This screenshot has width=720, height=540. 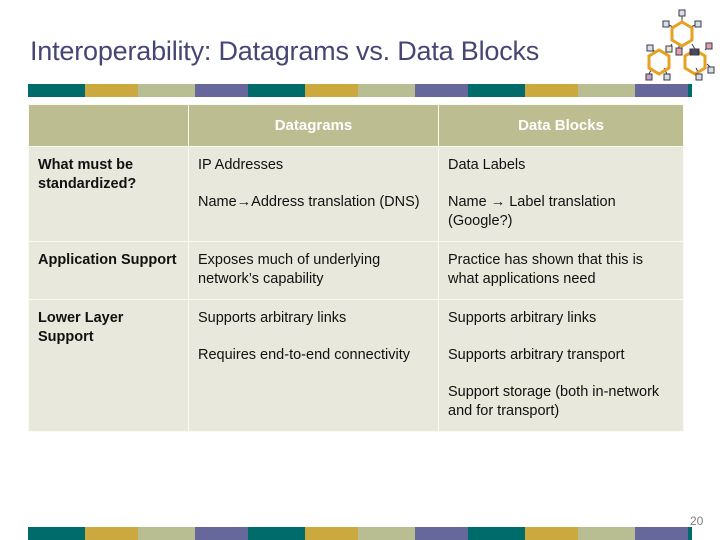 I want to click on cell-paragraph: Name → Label translation (Google?), so click(x=532, y=211).